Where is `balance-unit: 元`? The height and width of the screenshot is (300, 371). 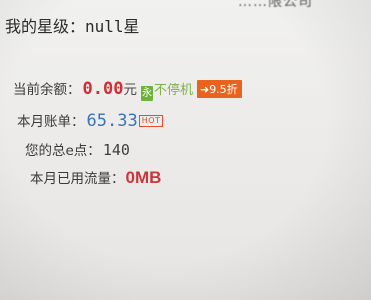
balance-unit: 元 is located at coordinates (130, 90).